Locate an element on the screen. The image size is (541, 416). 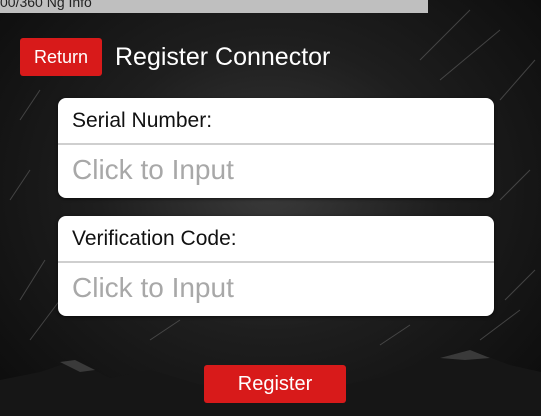
register-button: Register is located at coordinates (275, 384).